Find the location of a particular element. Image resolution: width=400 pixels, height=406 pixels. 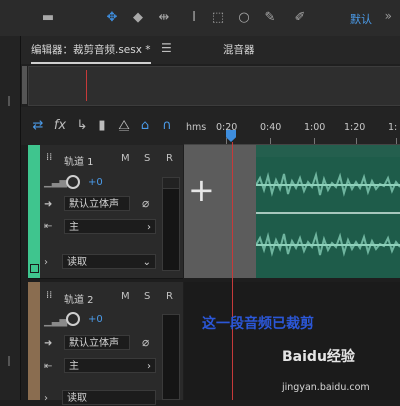

annotation-text: 这一段音频已裁剪 is located at coordinates (258, 324).